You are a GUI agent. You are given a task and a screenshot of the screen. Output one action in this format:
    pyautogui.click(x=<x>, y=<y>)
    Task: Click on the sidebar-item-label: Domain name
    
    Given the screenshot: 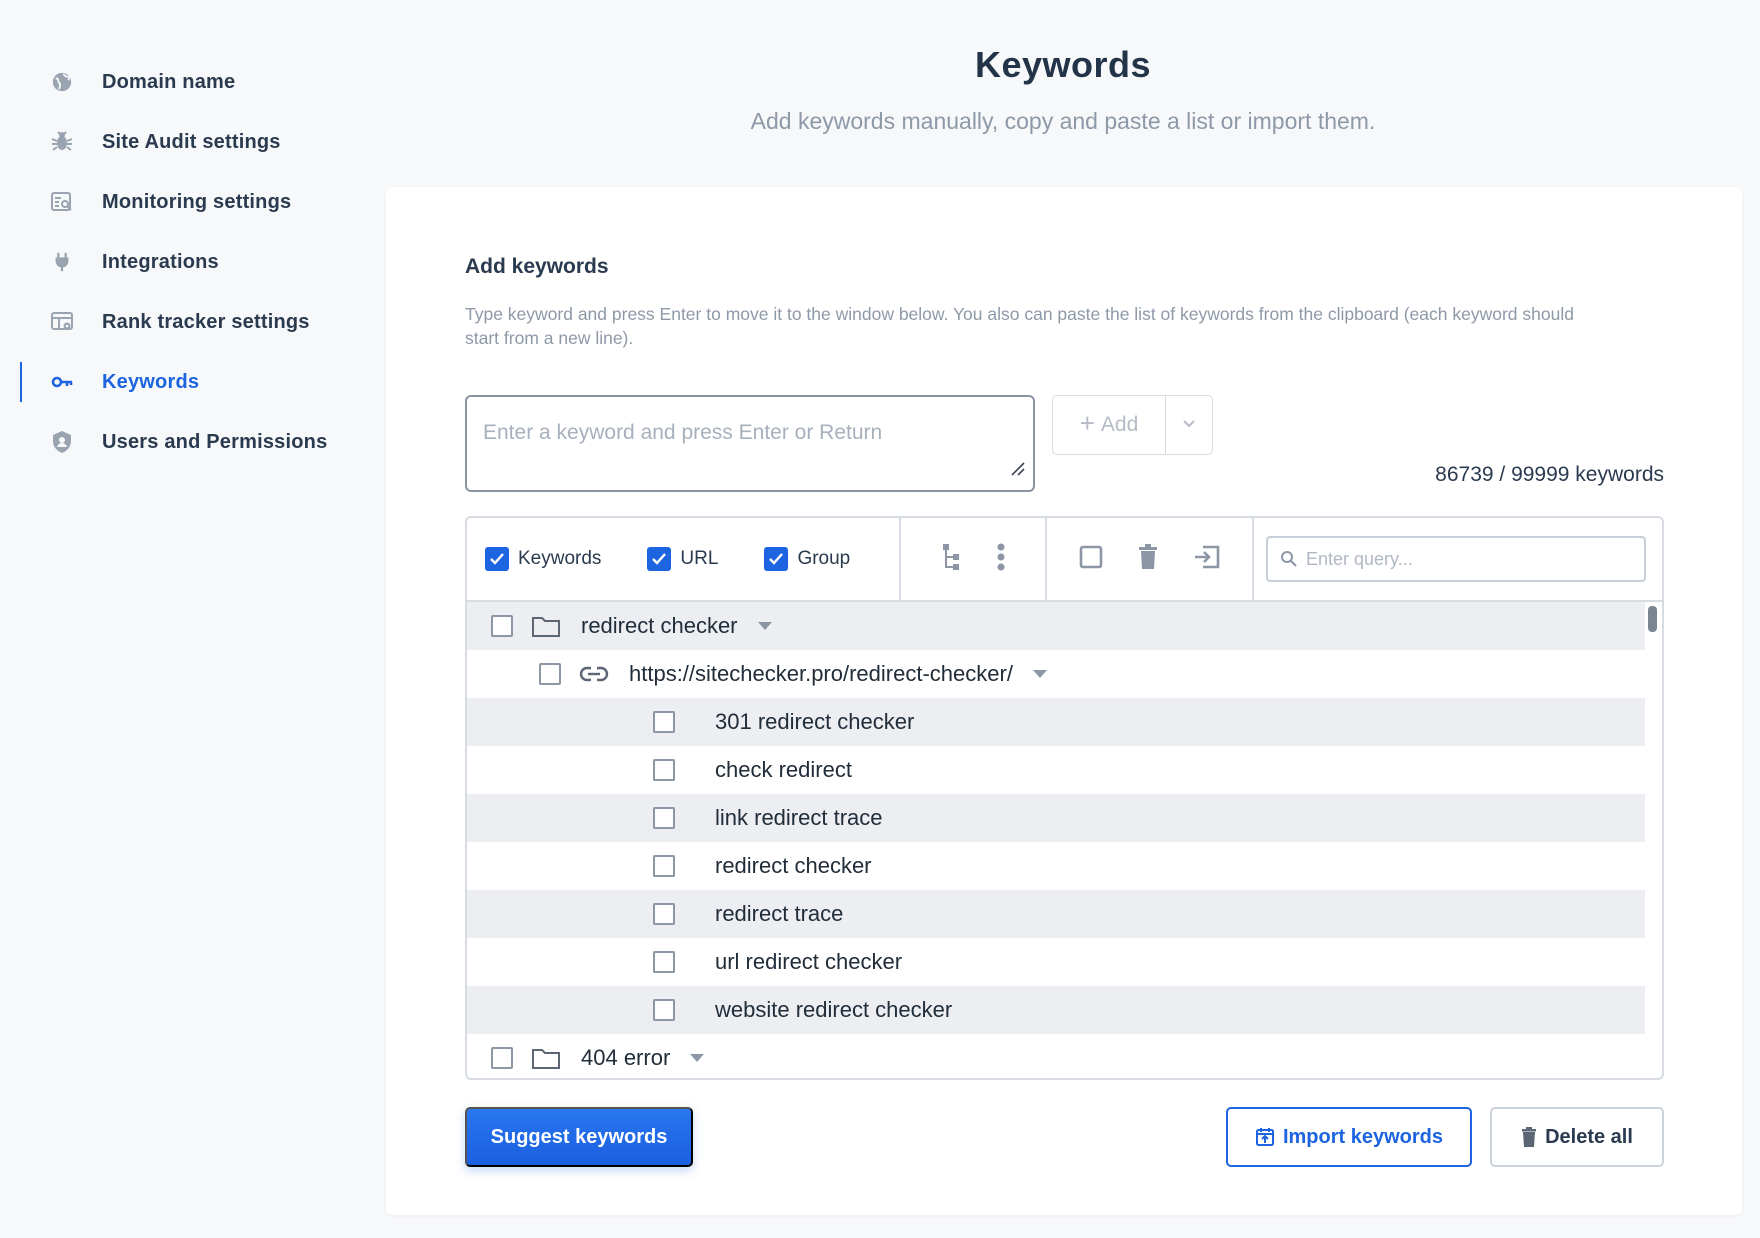 What is the action you would take?
    pyautogui.click(x=169, y=81)
    